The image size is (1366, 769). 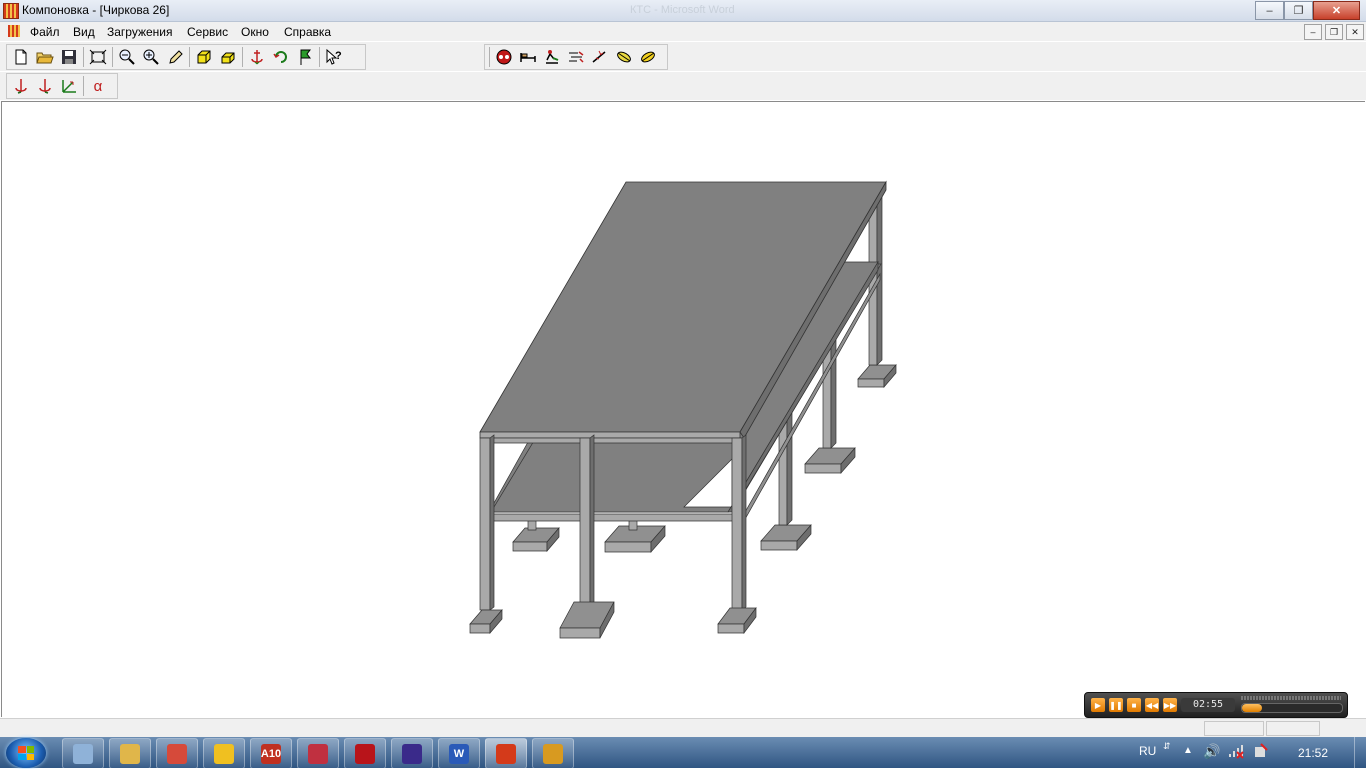 What do you see at coordinates (151, 57) in the screenshot?
I see `zoom-in-icon` at bounding box center [151, 57].